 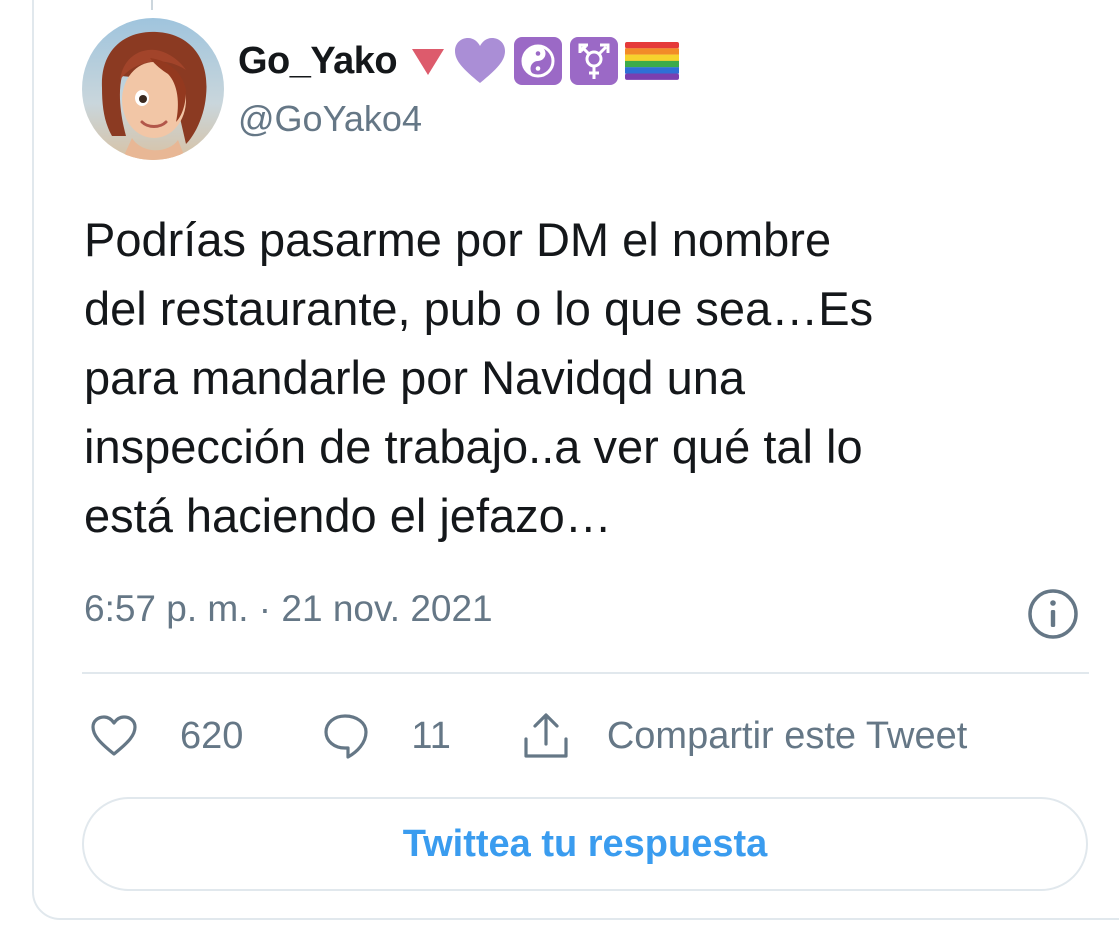 I want to click on reply-button: 11, so click(x=386, y=736).